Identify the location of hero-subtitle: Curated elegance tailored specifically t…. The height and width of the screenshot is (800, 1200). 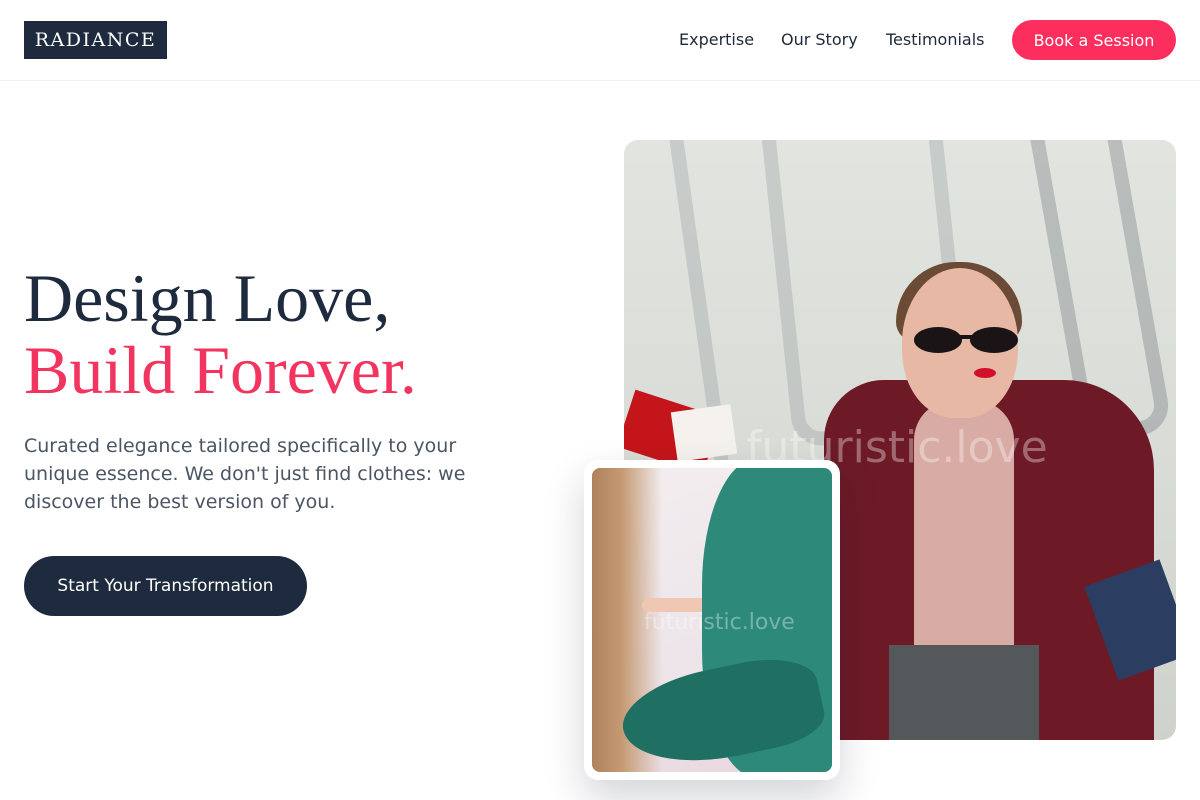
(245, 474).